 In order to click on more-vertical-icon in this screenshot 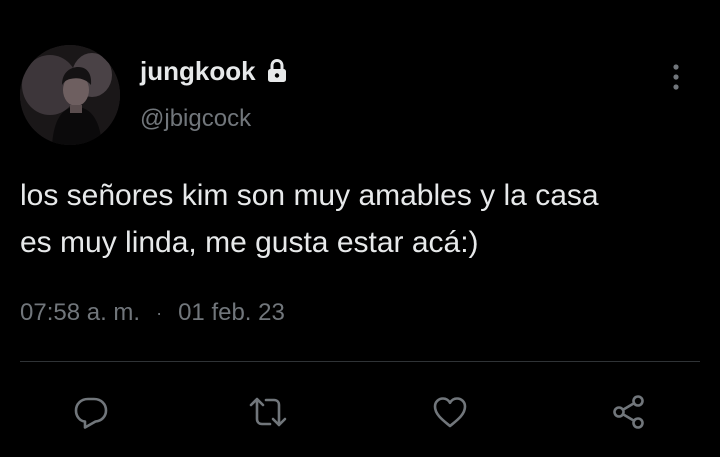, I will do `click(676, 77)`.